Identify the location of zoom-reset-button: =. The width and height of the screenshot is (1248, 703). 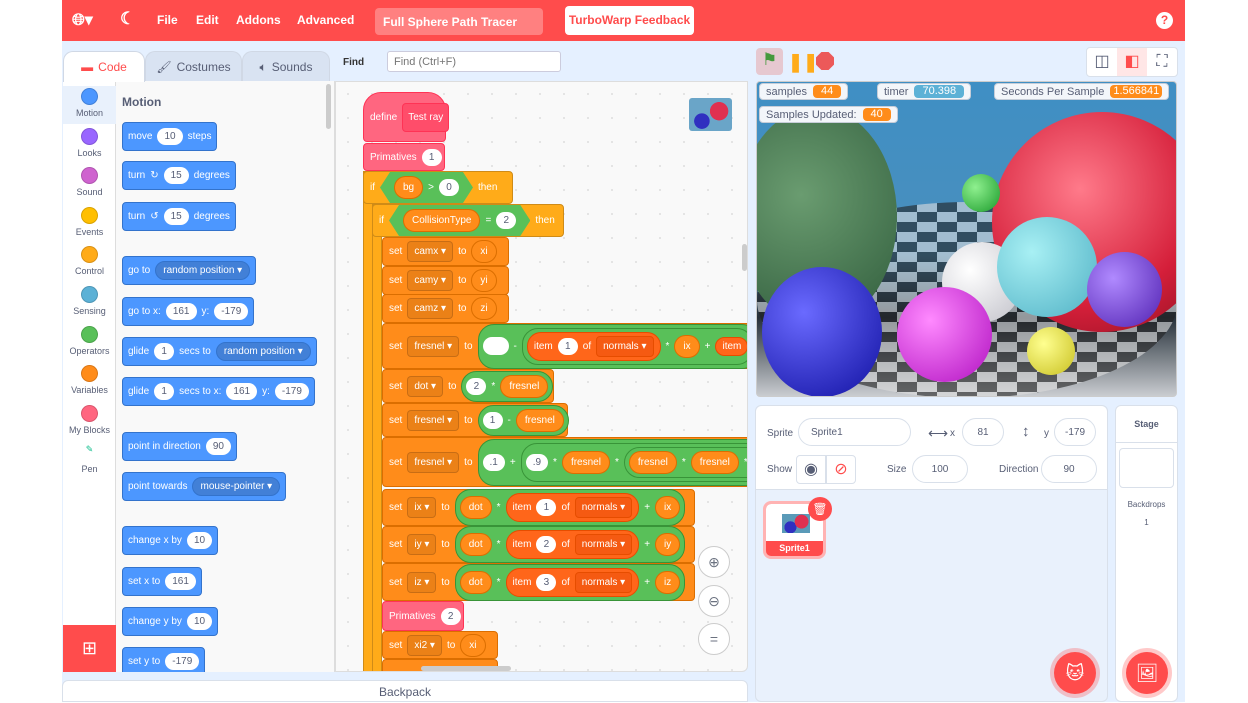
(714, 639).